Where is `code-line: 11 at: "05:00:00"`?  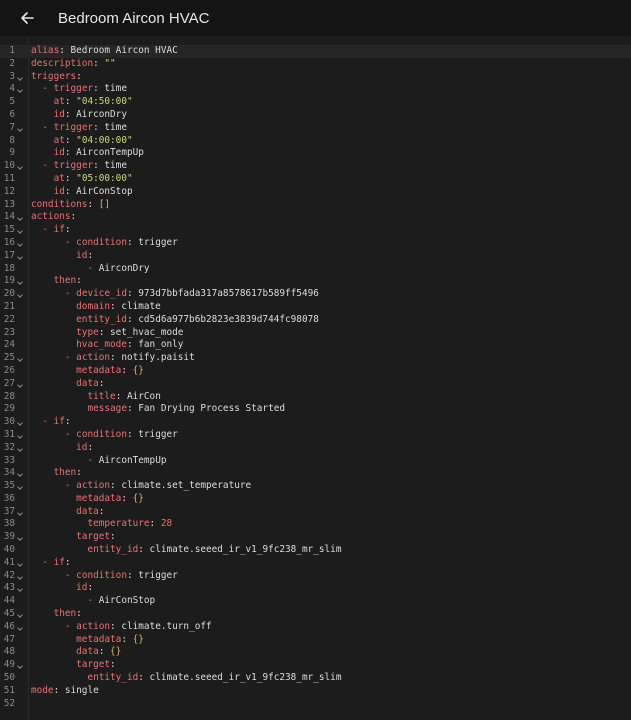
code-line: 11 at: "05:00:00" is located at coordinates (315, 179).